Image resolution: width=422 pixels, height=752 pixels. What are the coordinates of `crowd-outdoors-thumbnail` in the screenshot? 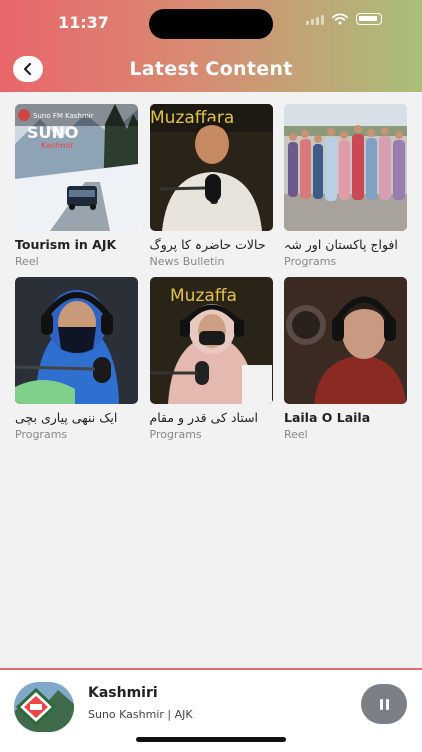 It's located at (345, 167).